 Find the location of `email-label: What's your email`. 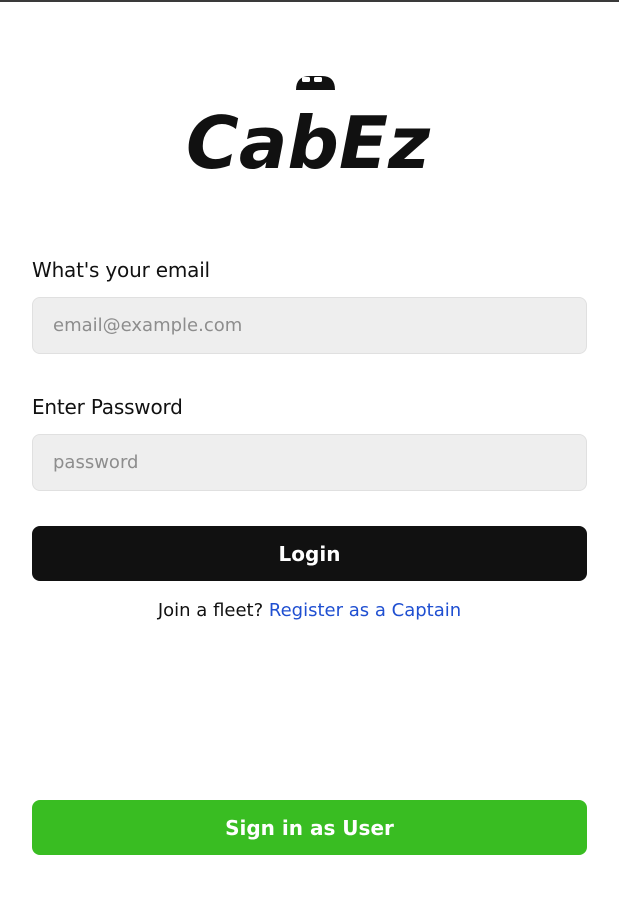

email-label: What's your email is located at coordinates (121, 270).